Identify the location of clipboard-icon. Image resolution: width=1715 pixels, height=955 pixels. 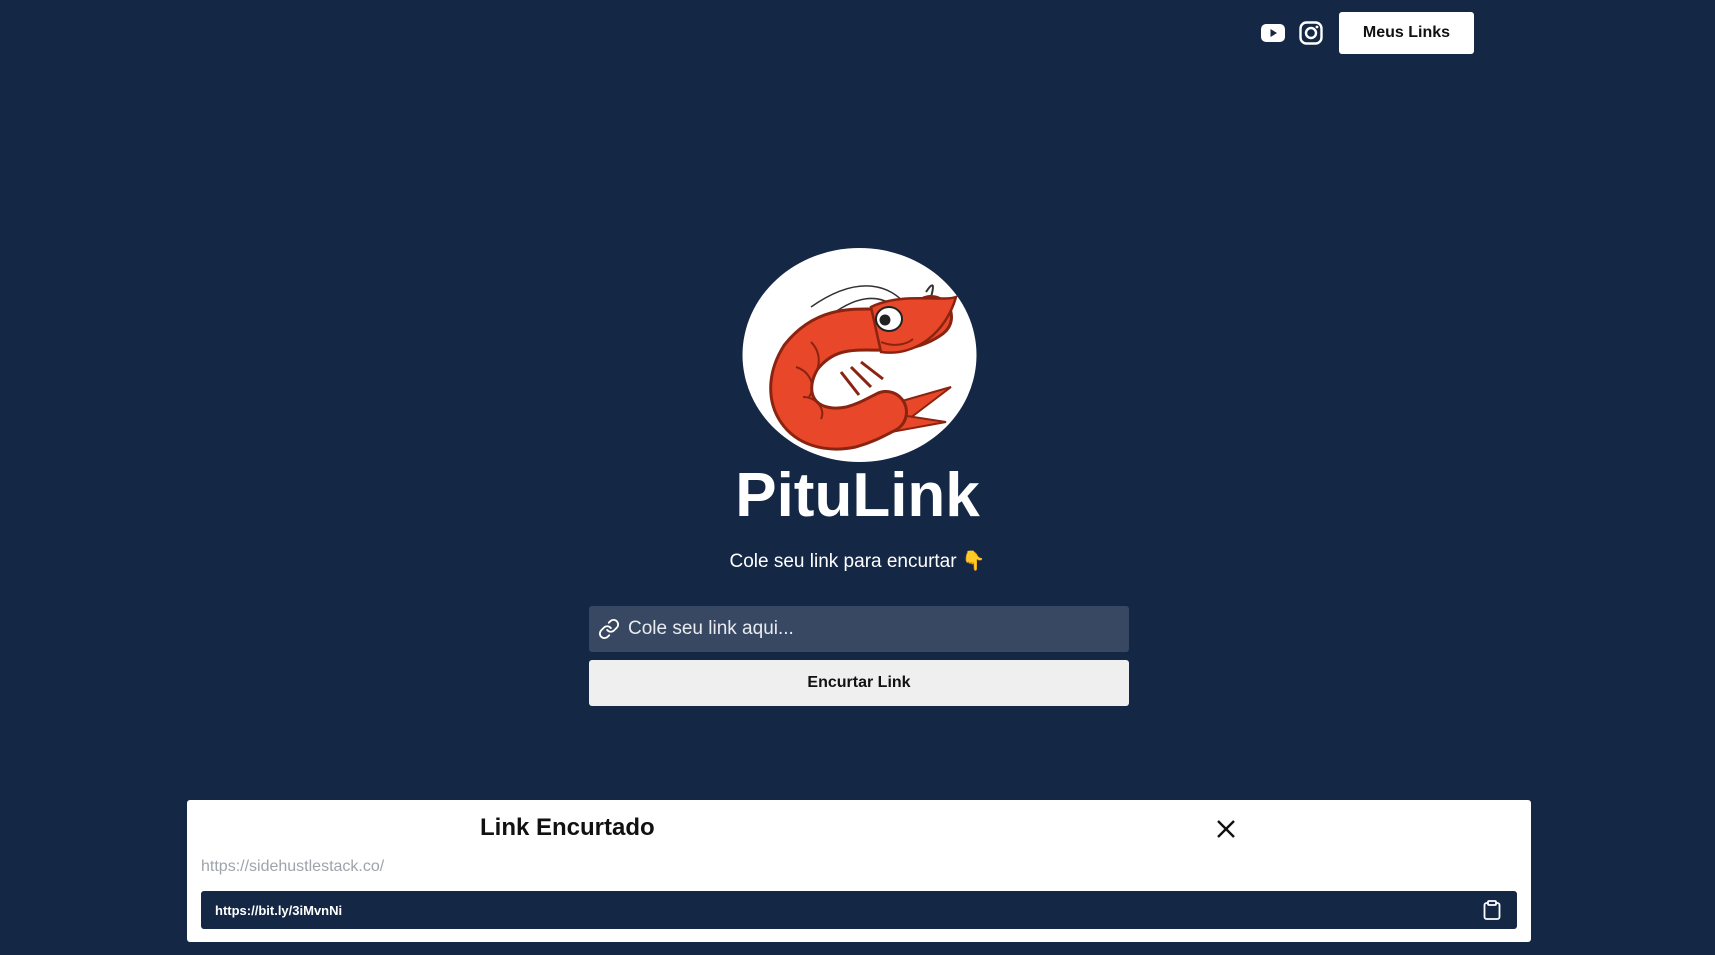
(1492, 910).